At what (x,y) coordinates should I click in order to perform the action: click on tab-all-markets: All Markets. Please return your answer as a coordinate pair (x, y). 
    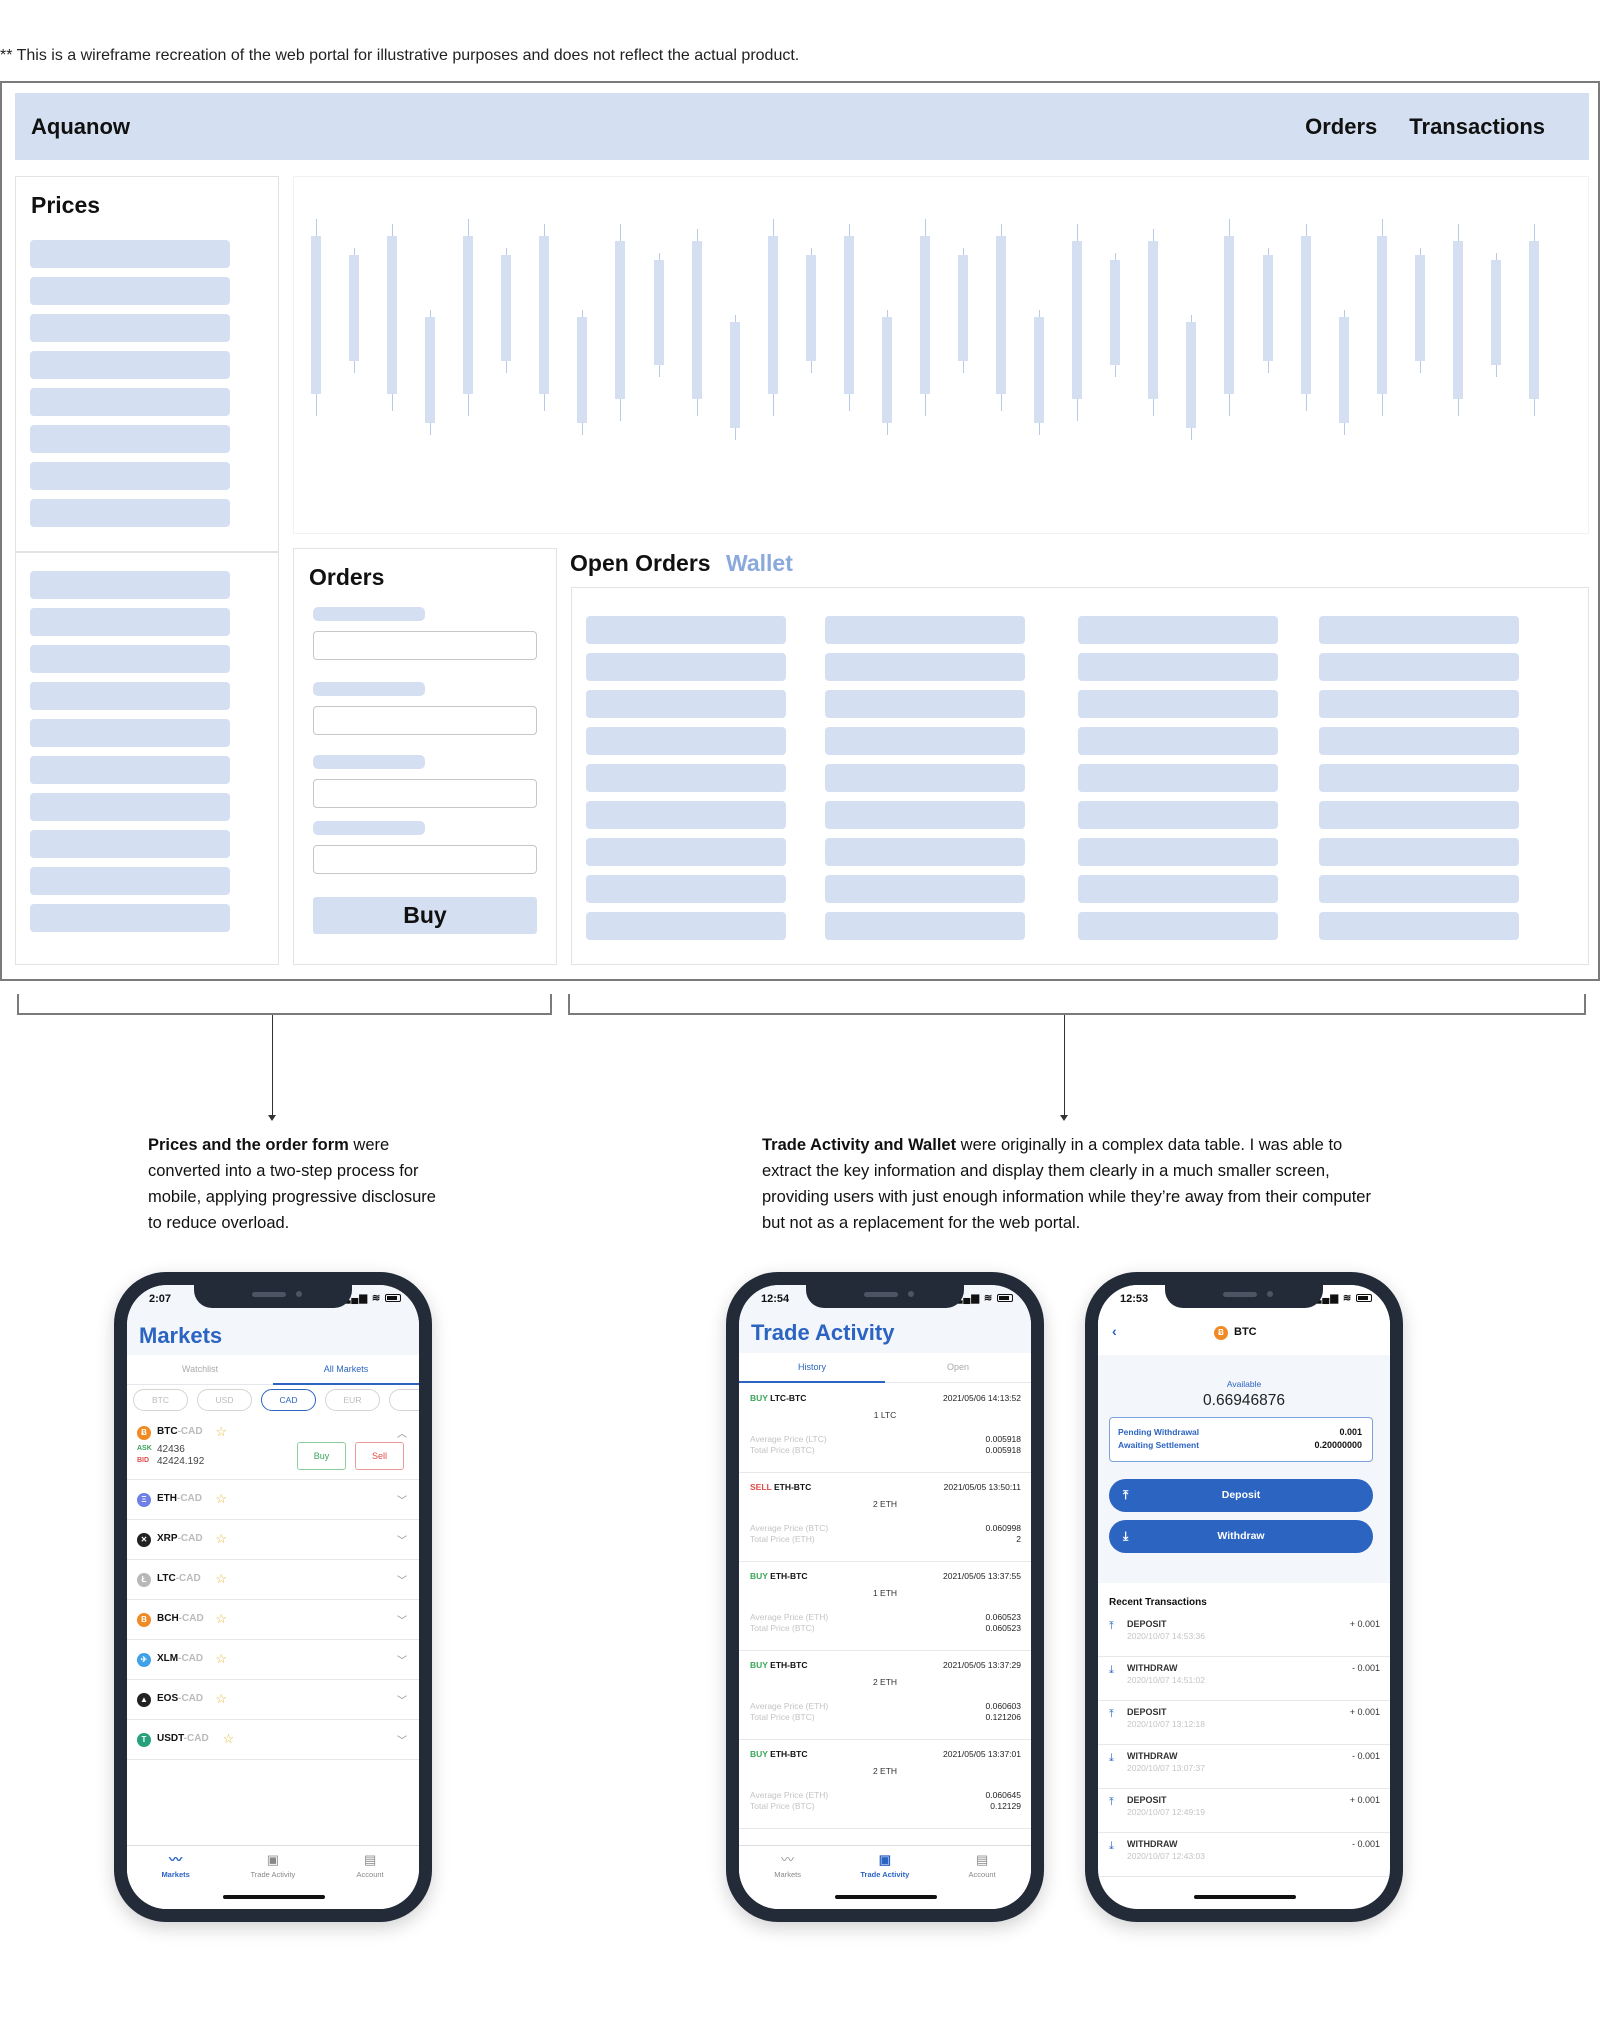
    Looking at the image, I should click on (346, 1370).